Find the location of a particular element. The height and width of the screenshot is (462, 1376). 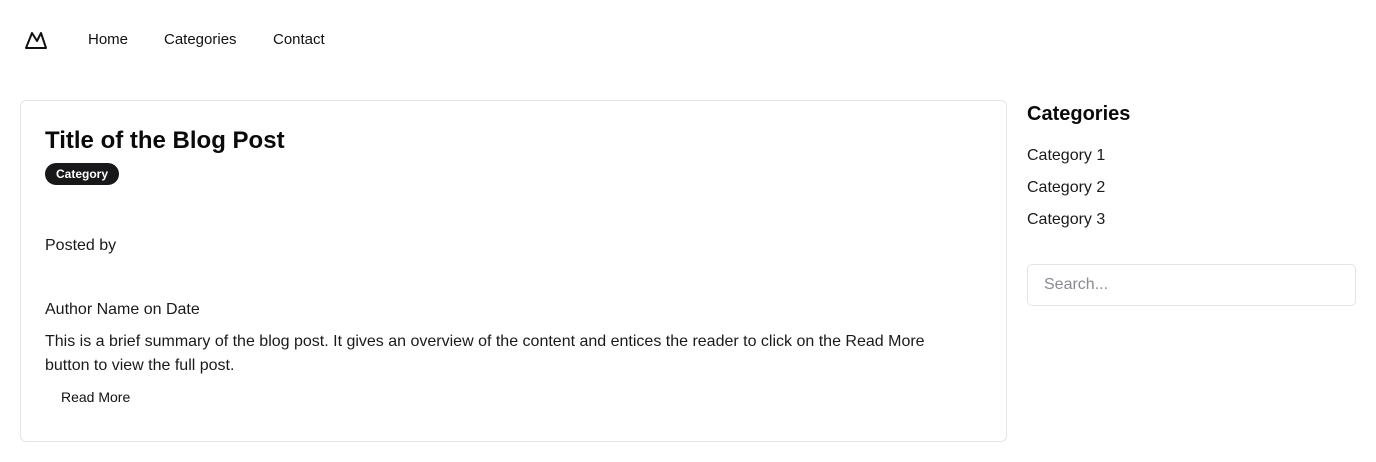

sidebar-item-category-1: Category 1 is located at coordinates (1066, 156).